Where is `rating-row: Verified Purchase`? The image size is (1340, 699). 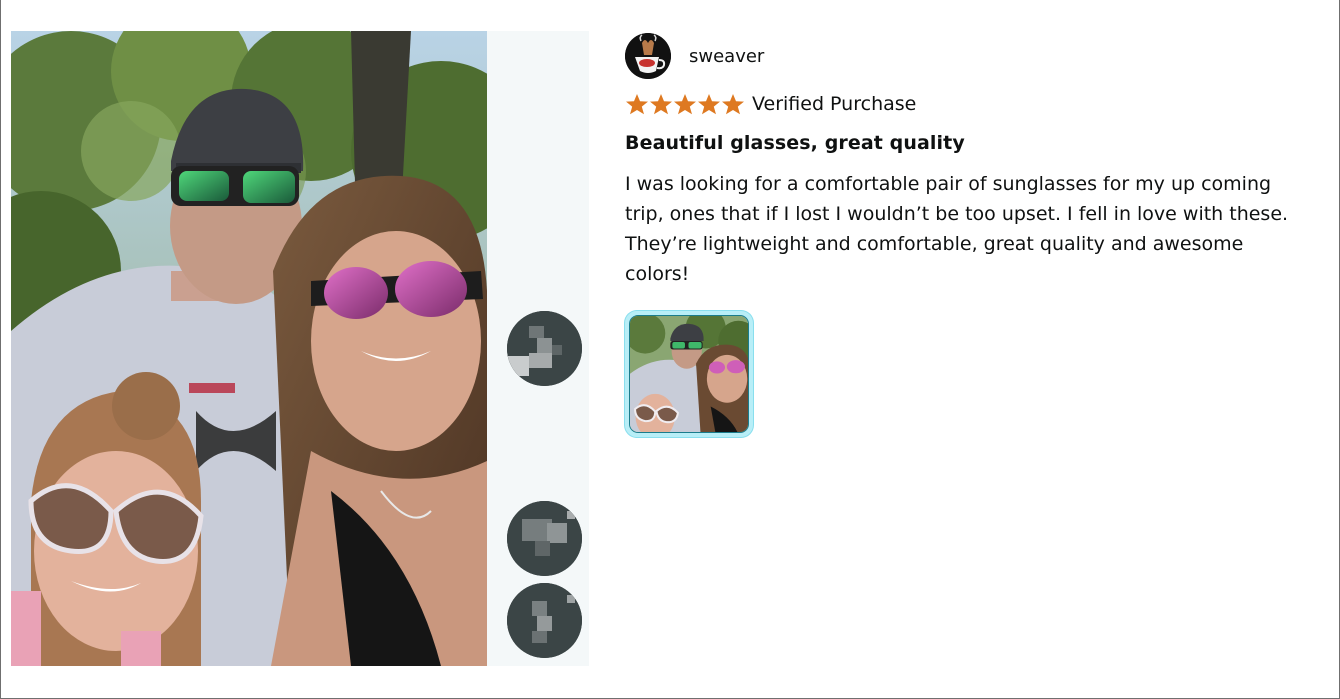 rating-row: Verified Purchase is located at coordinates (970, 104).